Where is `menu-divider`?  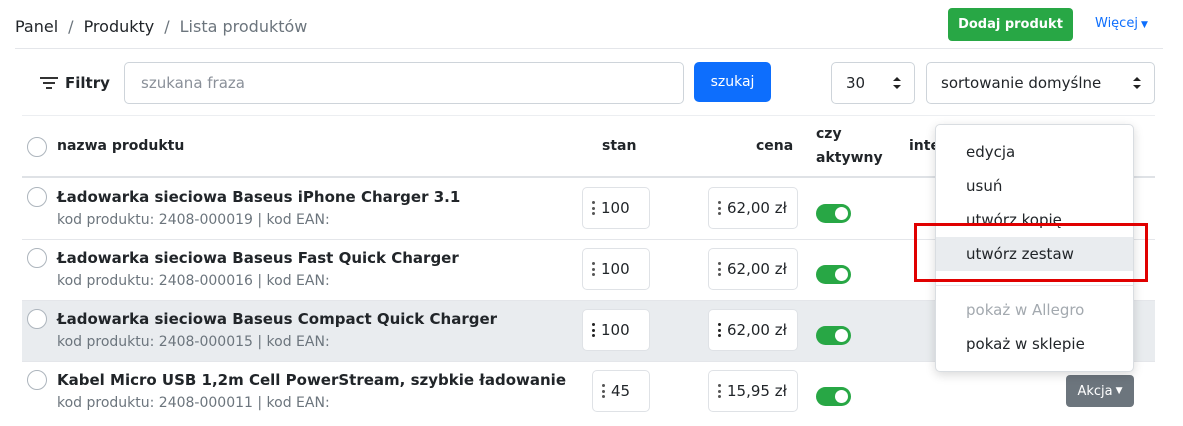
menu-divider is located at coordinates (1034, 285).